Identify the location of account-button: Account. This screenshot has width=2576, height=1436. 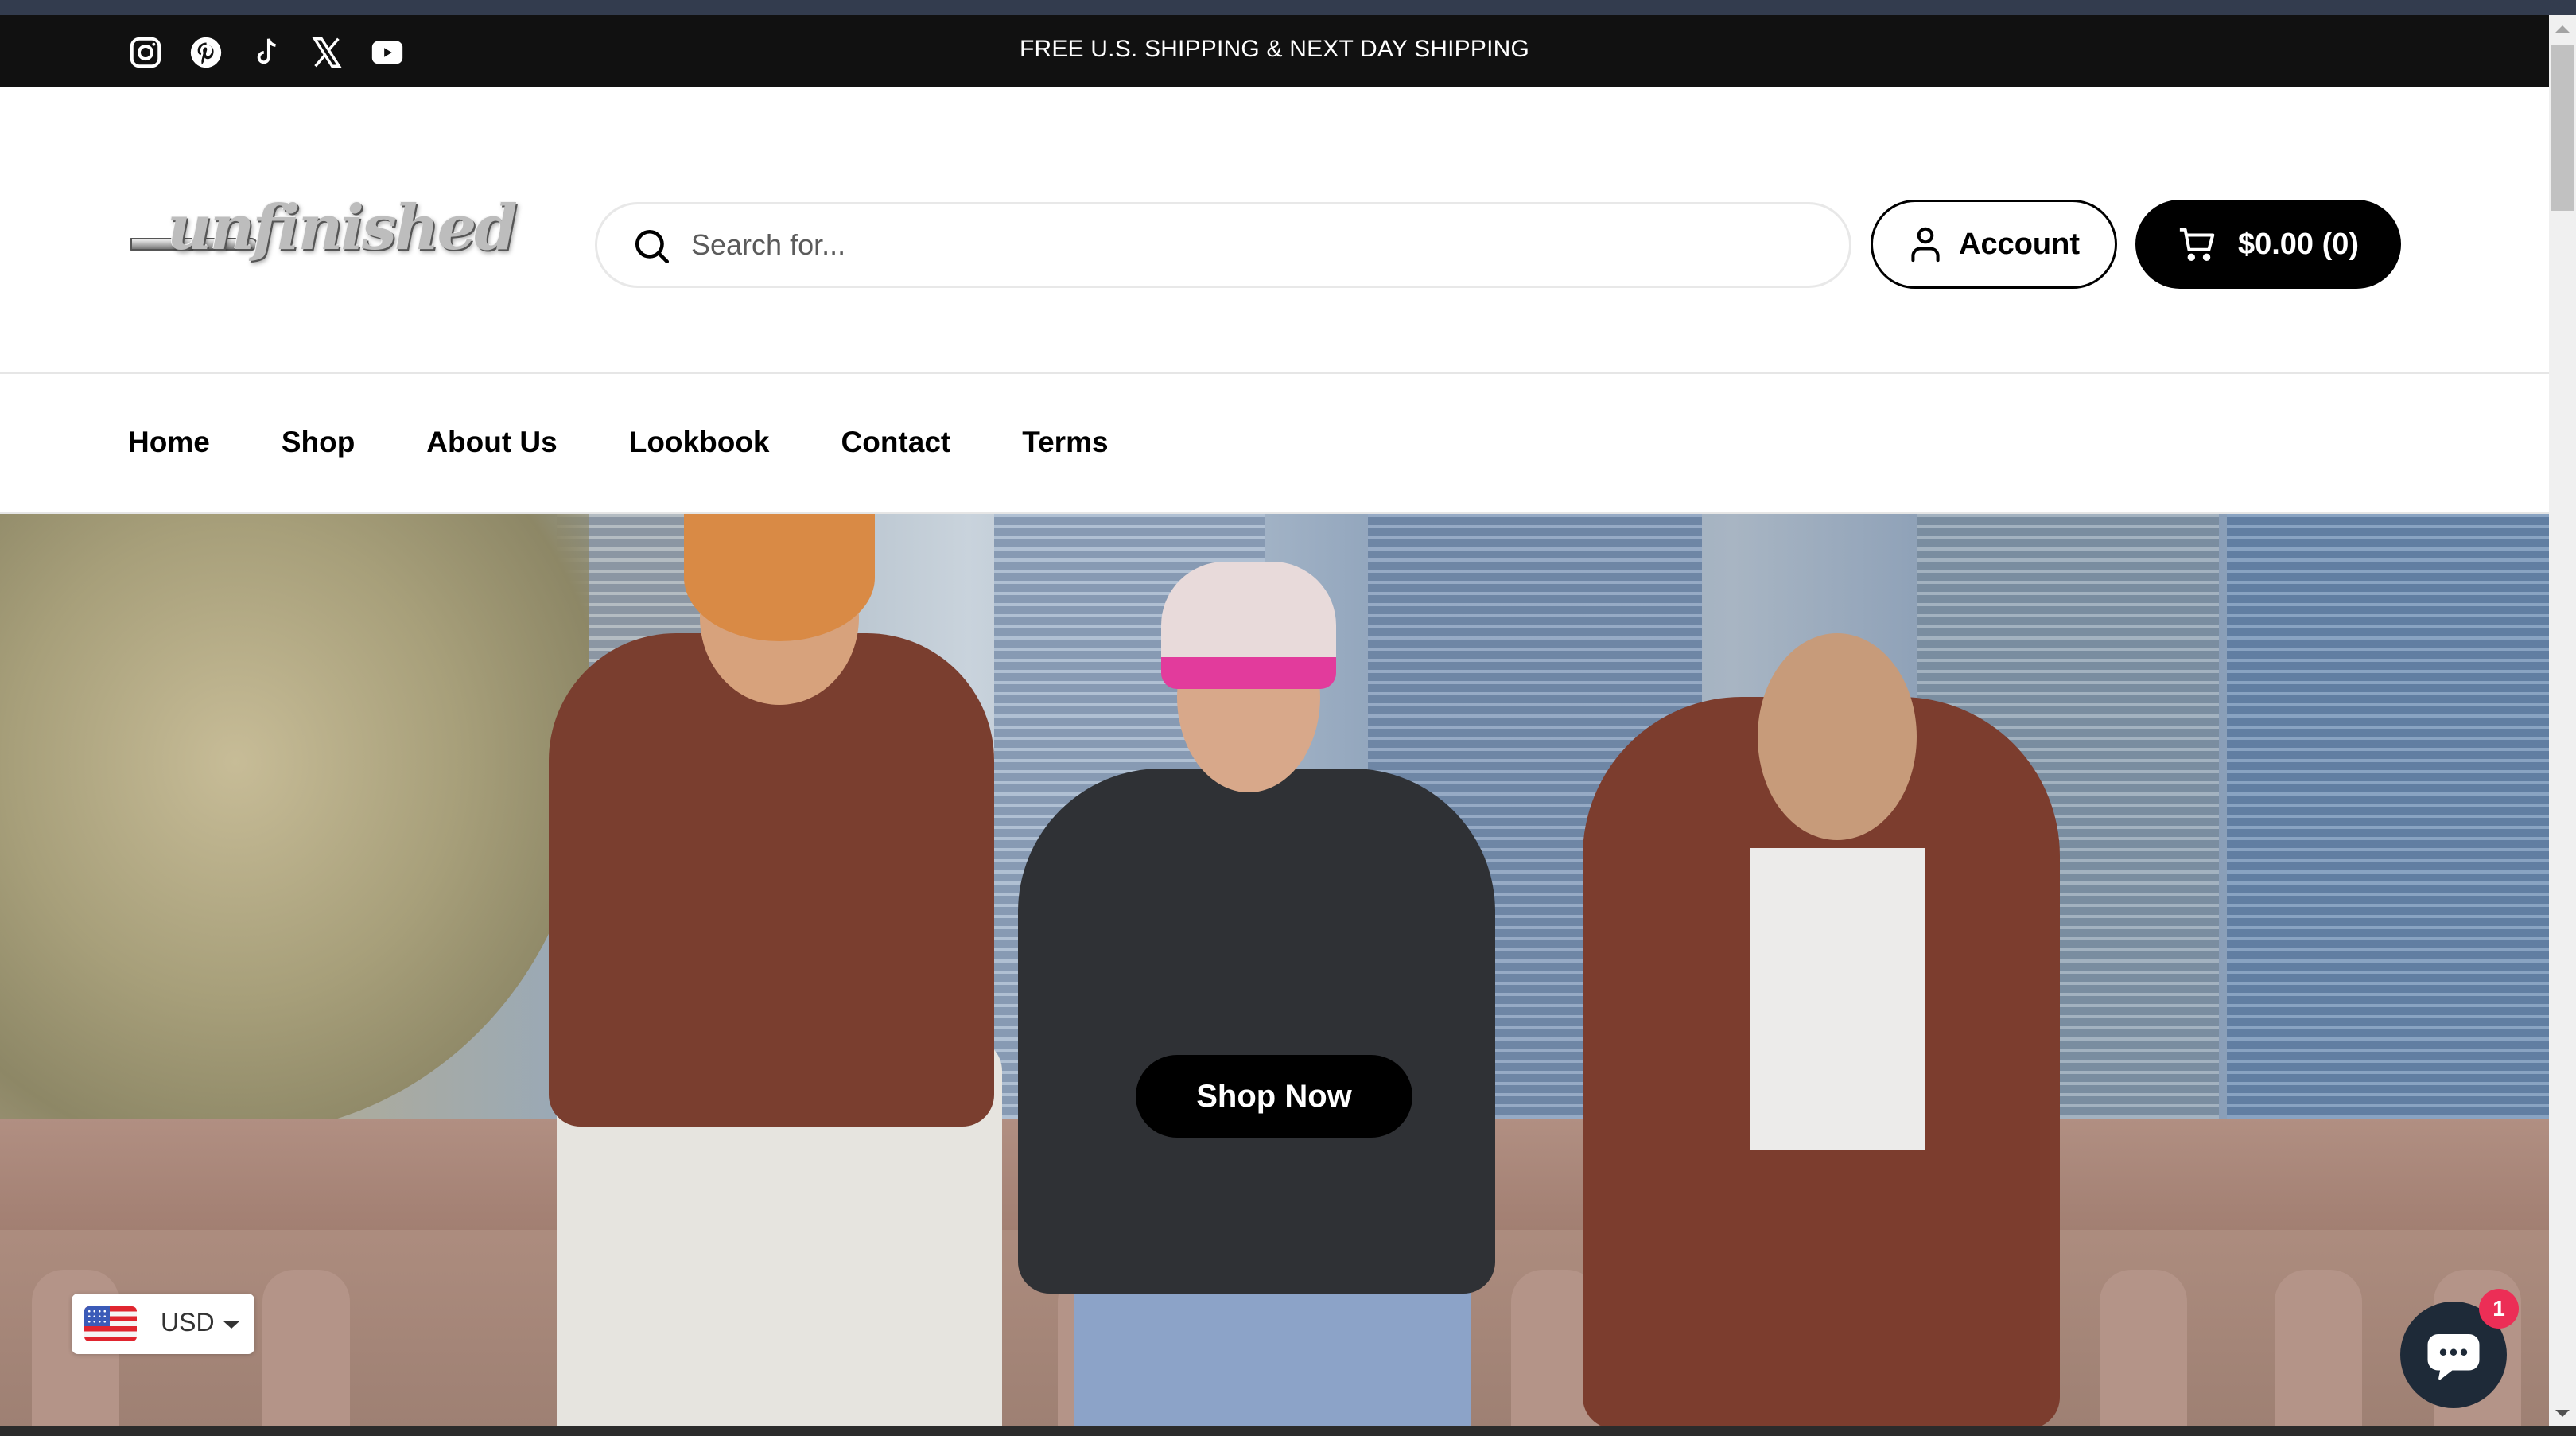
(1994, 244).